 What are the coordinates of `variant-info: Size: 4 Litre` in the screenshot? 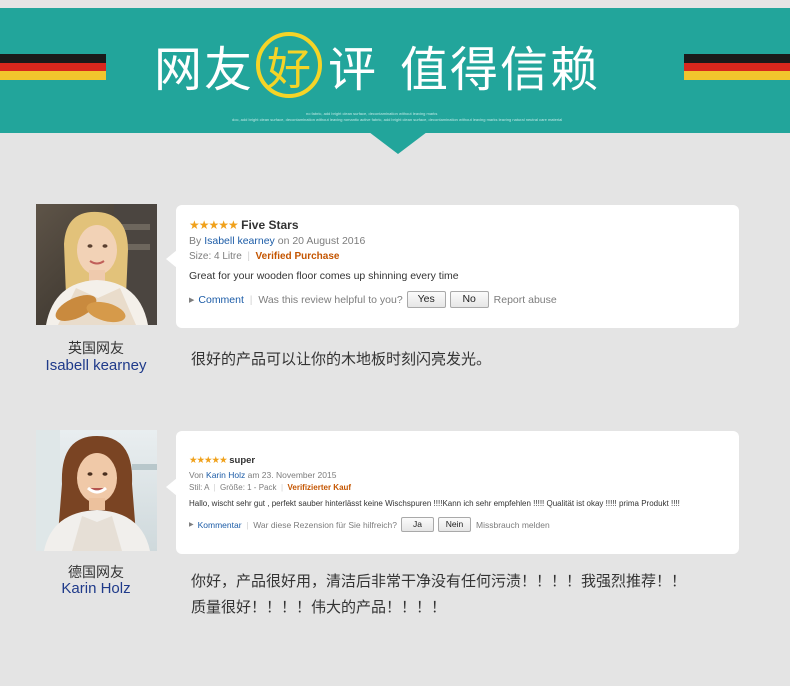 It's located at (215, 256).